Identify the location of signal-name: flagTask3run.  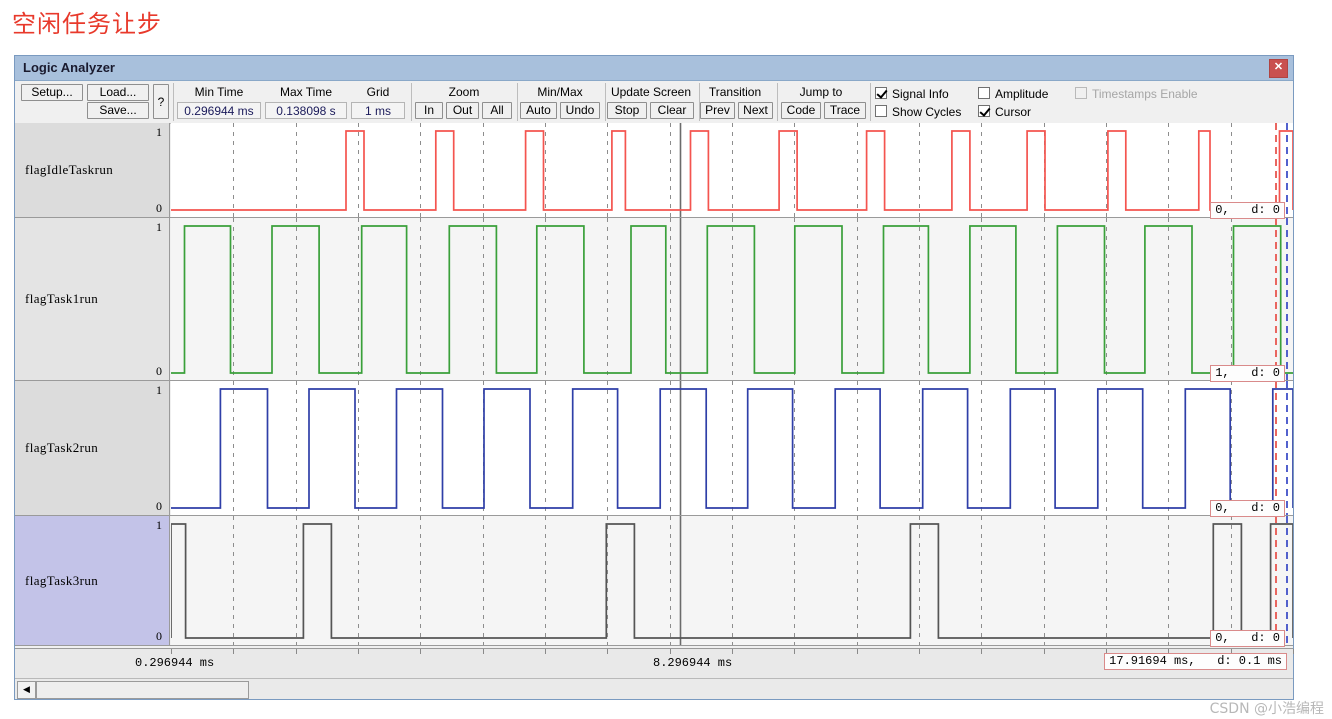
(62, 580).